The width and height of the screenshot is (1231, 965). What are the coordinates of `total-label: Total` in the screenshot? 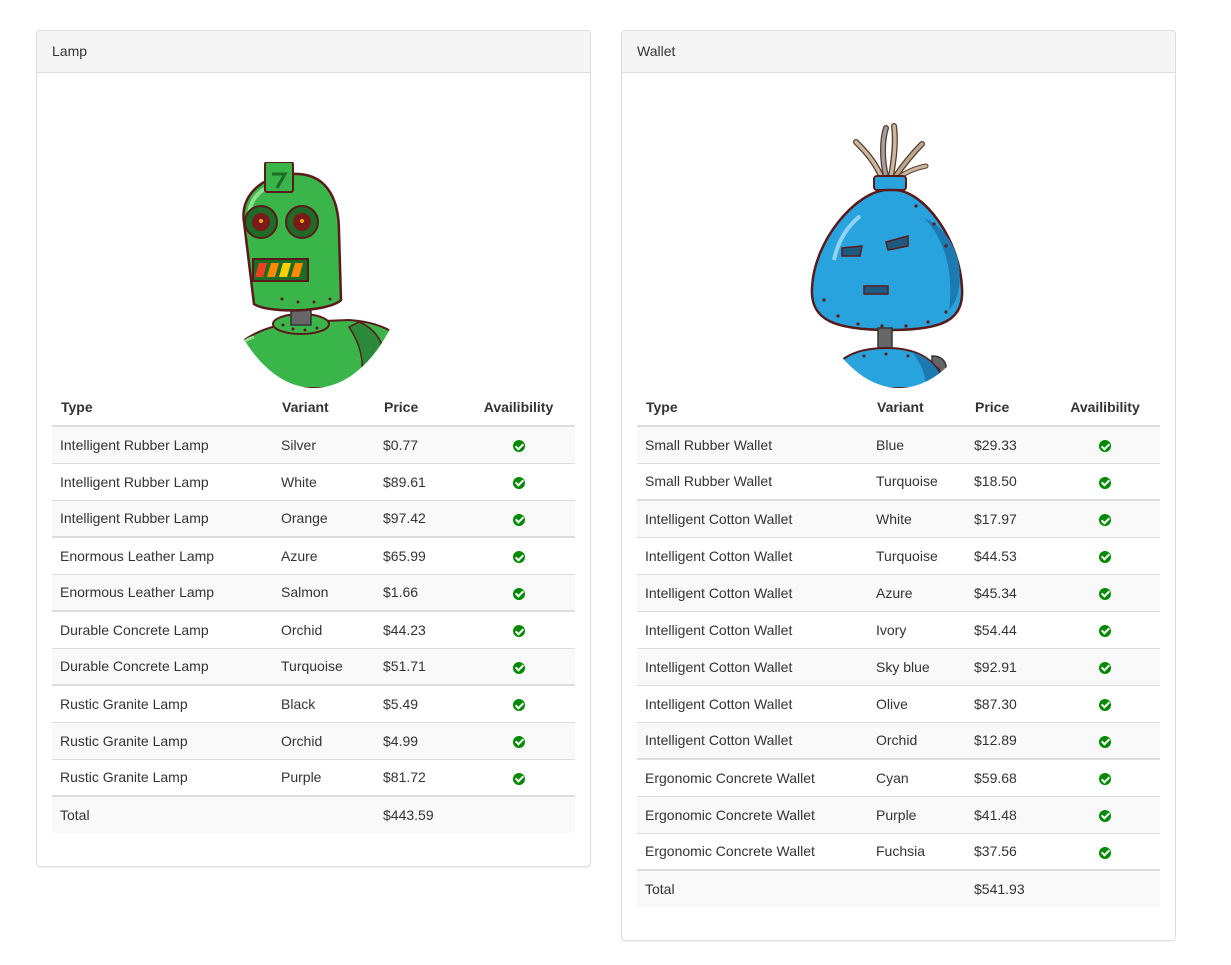 It's located at (752, 888).